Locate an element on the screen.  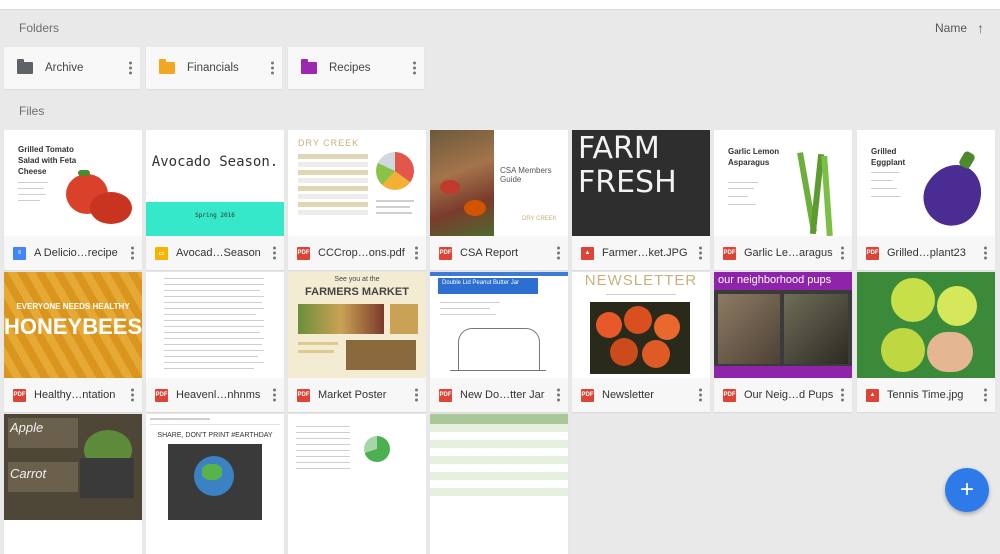
file-caption: PDF Market Poster is located at coordinates (357, 395).